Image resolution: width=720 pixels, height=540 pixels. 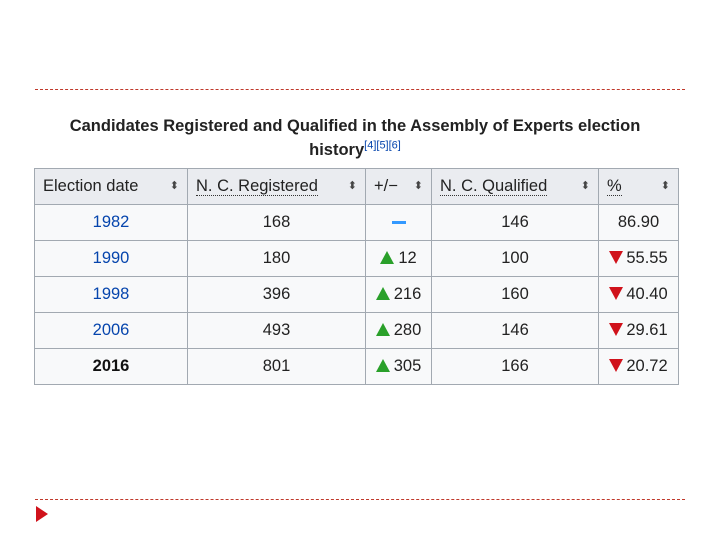 I want to click on header-election-date: Election date ⬍, so click(x=111, y=186).